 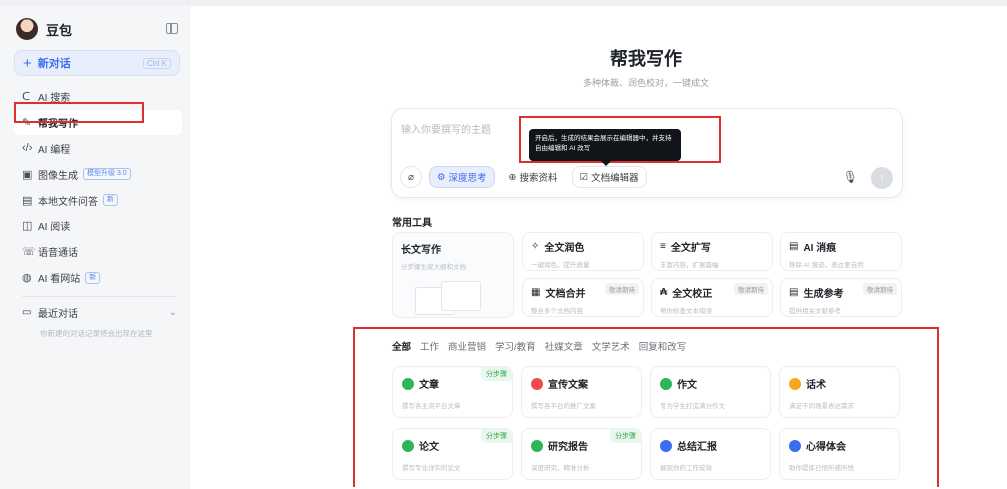 What do you see at coordinates (584, 177) in the screenshot?
I see `edit-doc-icon: ☑` at bounding box center [584, 177].